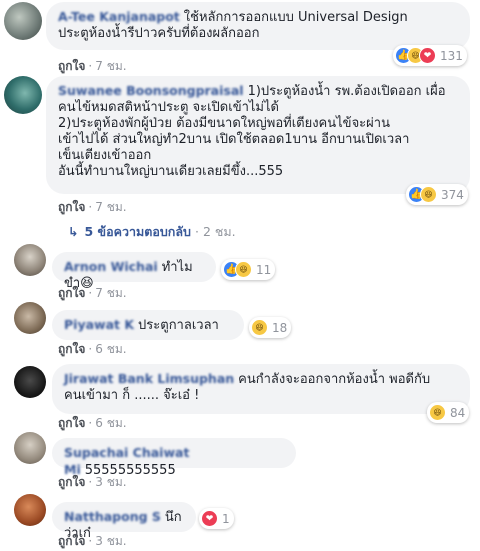 The width and height of the screenshot is (480, 551). I want to click on view-replies-link: ↳ 5 ข้อความตอบกลับ · 2 ชม., so click(152, 232).